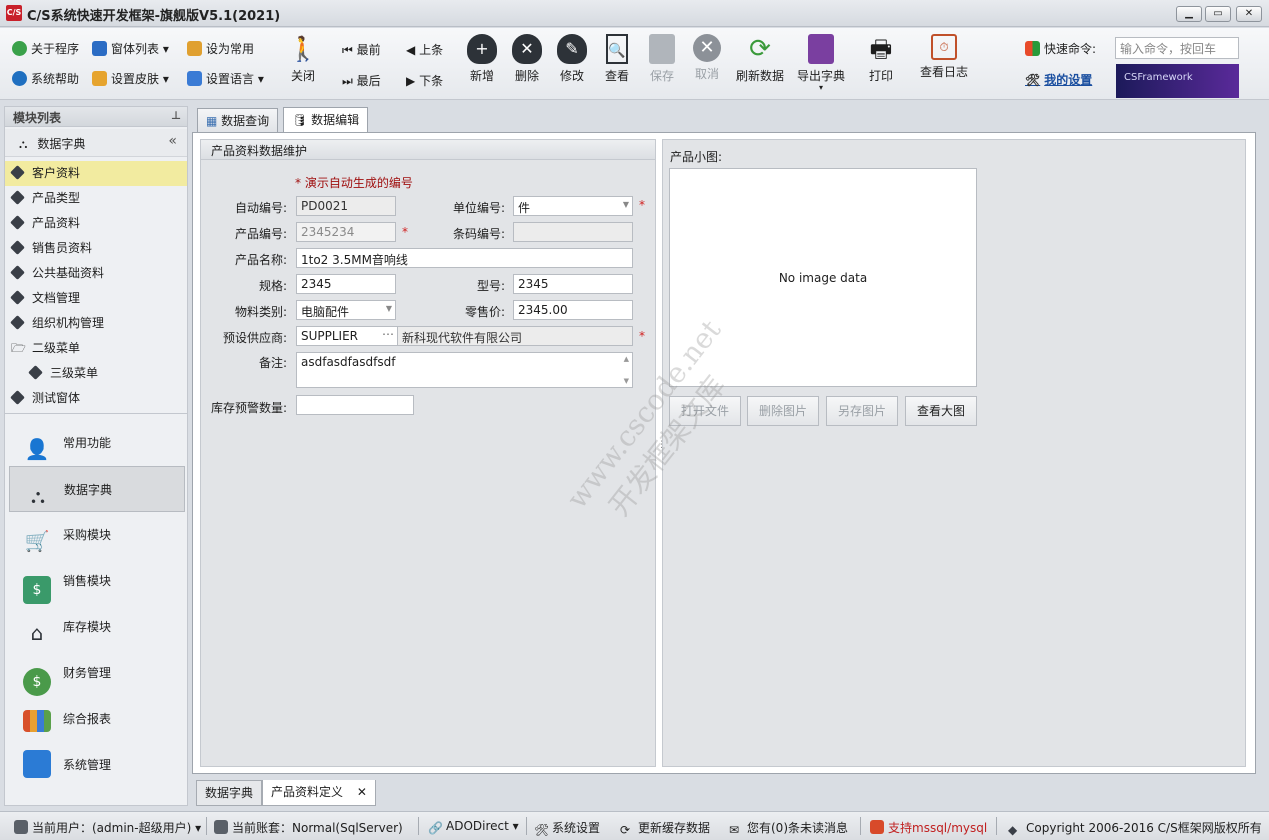  What do you see at coordinates (665, 828) in the screenshot?
I see `refresh-cache-status: ⟳ 更新缓存数据` at bounding box center [665, 828].